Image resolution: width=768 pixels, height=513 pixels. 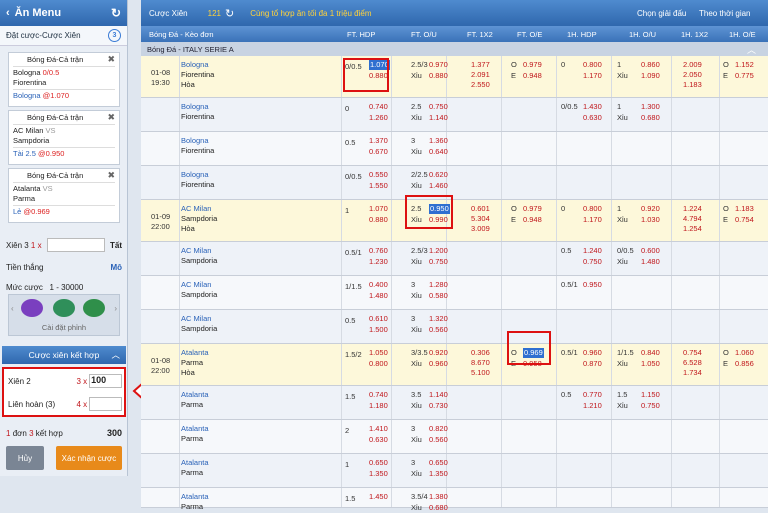 I want to click on 1h-odds-under: 1.050, so click(x=650, y=364).